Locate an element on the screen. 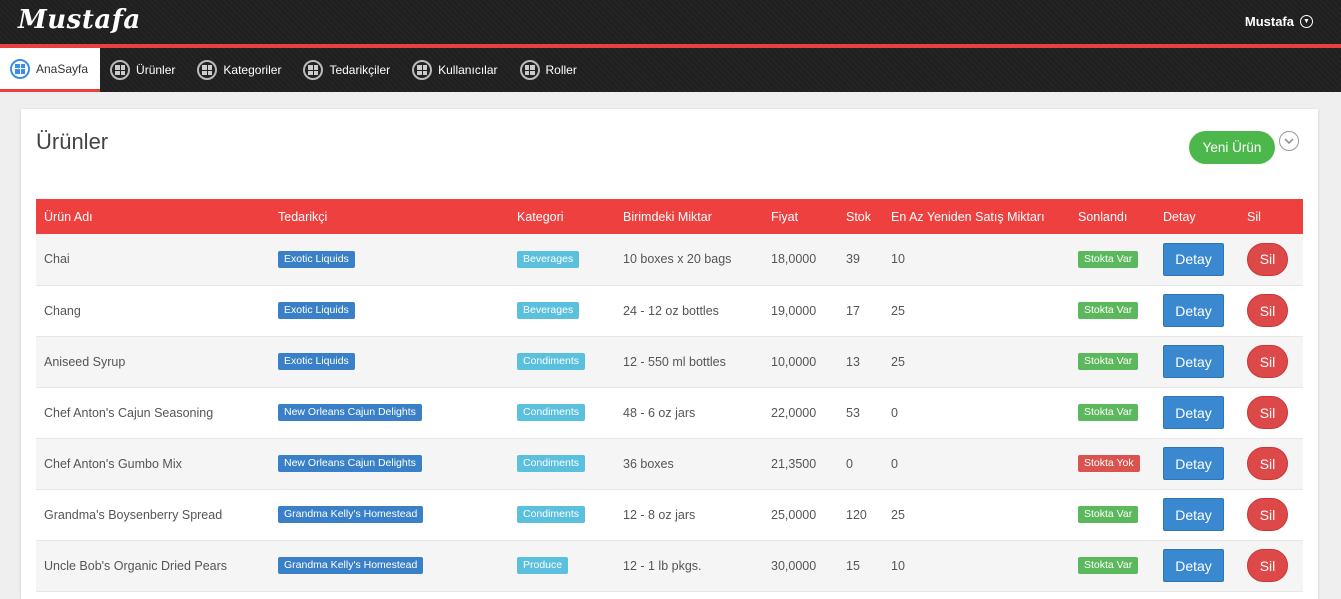 This screenshot has width=1341, height=599. supplier-label: Grandma Kelly's Homestead is located at coordinates (351, 565).